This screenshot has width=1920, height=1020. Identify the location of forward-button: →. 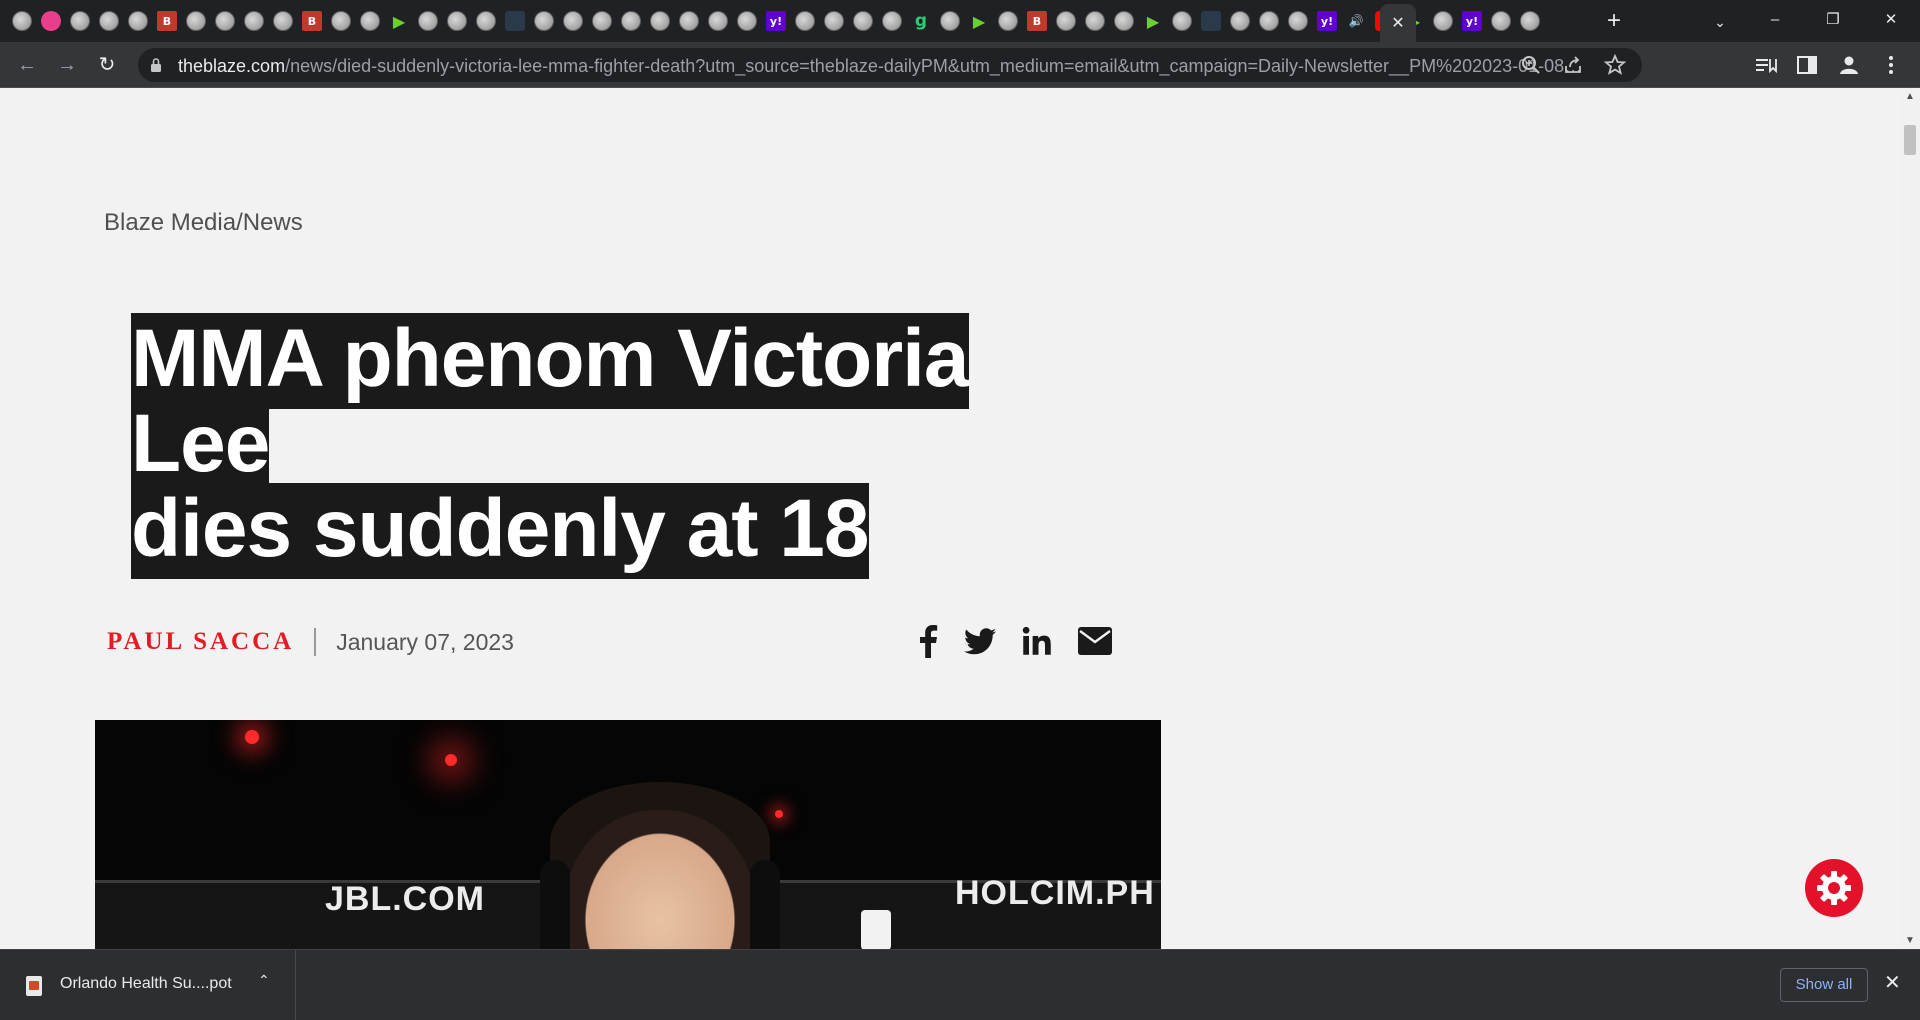
(67, 65).